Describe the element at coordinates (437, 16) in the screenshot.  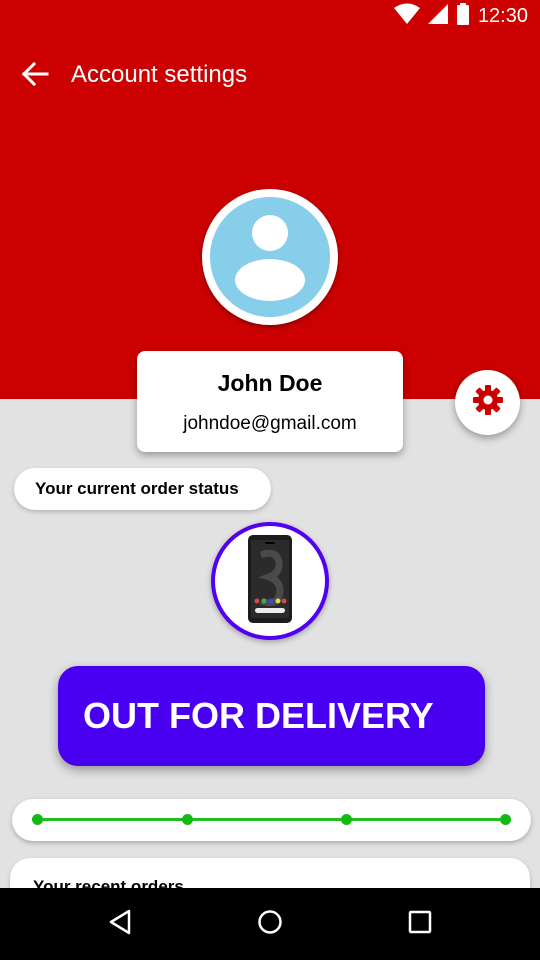
I see `signal-icon` at that location.